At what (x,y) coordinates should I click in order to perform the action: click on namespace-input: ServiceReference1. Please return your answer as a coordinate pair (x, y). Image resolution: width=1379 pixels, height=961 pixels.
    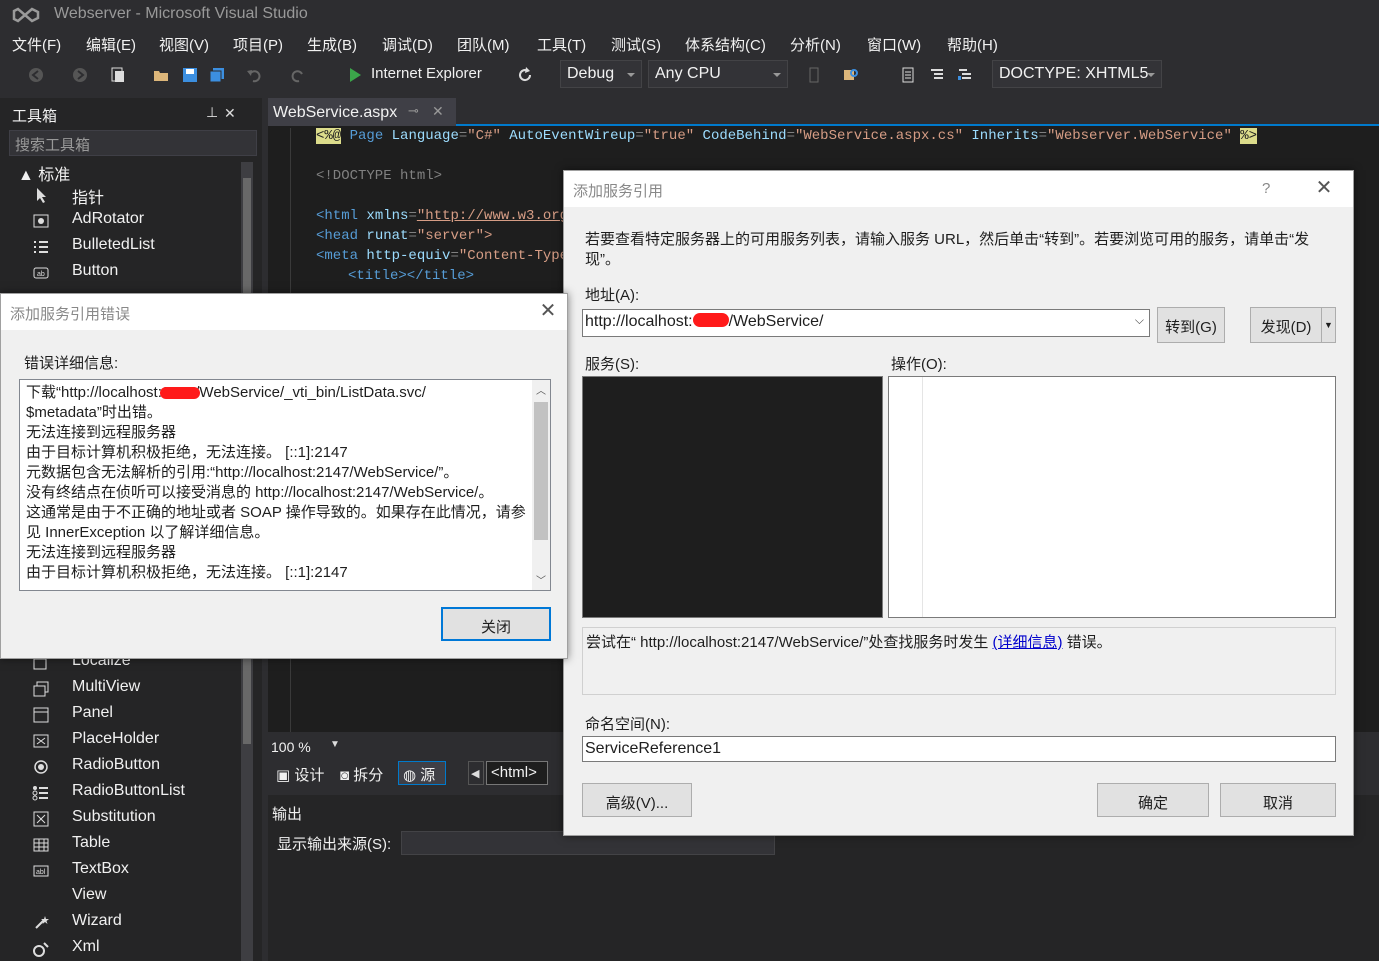
    Looking at the image, I should click on (959, 749).